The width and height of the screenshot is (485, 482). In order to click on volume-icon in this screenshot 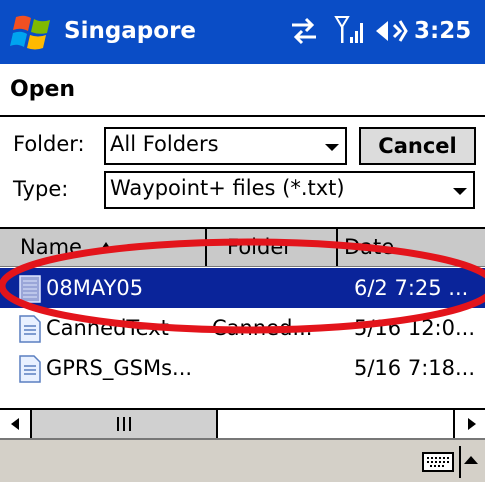, I will do `click(391, 31)`.